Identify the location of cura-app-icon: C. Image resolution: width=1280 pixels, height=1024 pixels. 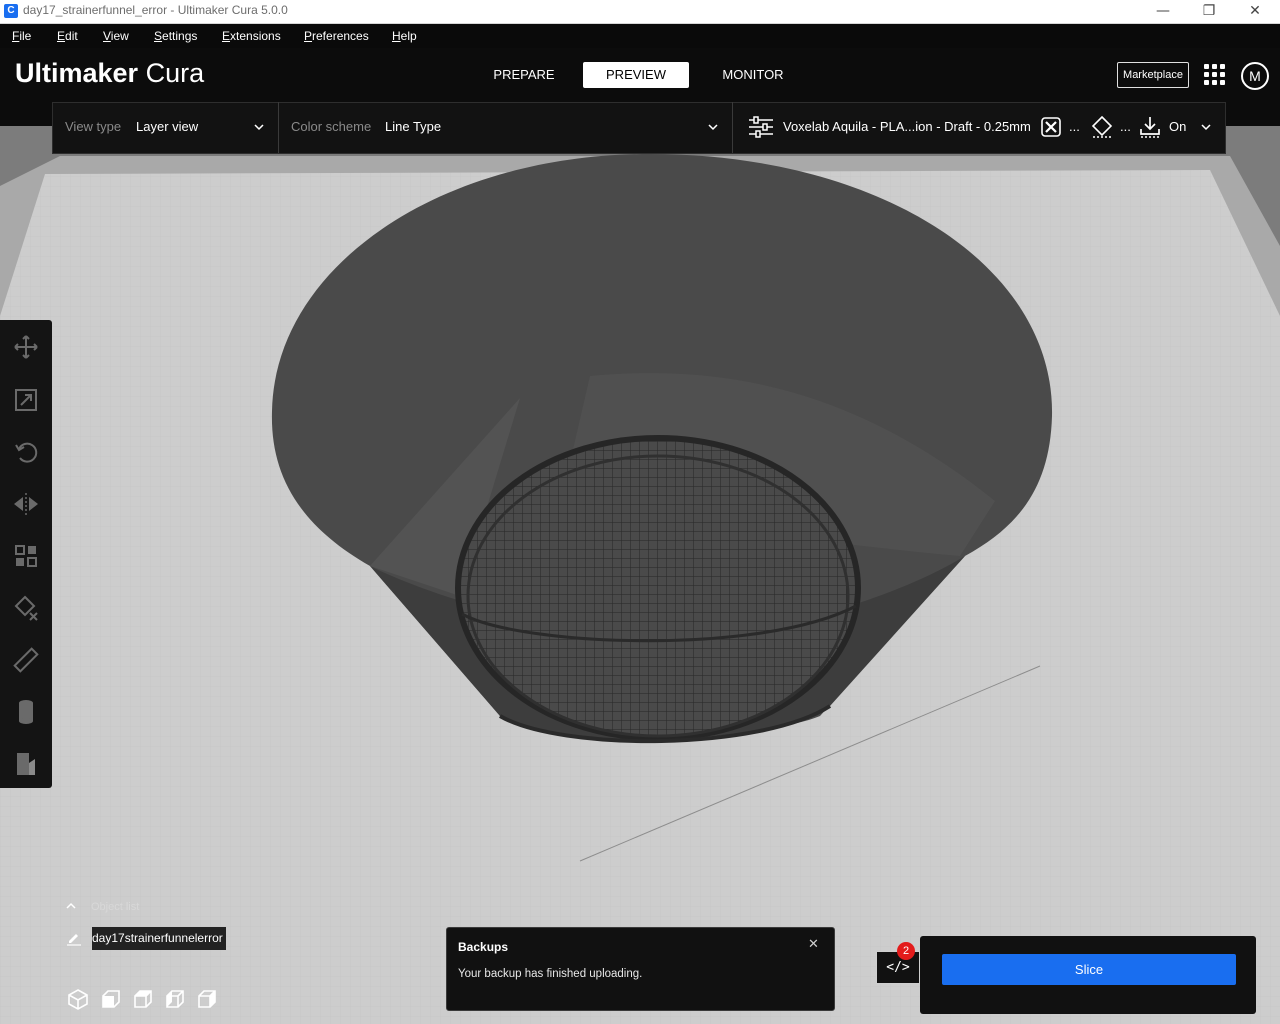
(11, 11).